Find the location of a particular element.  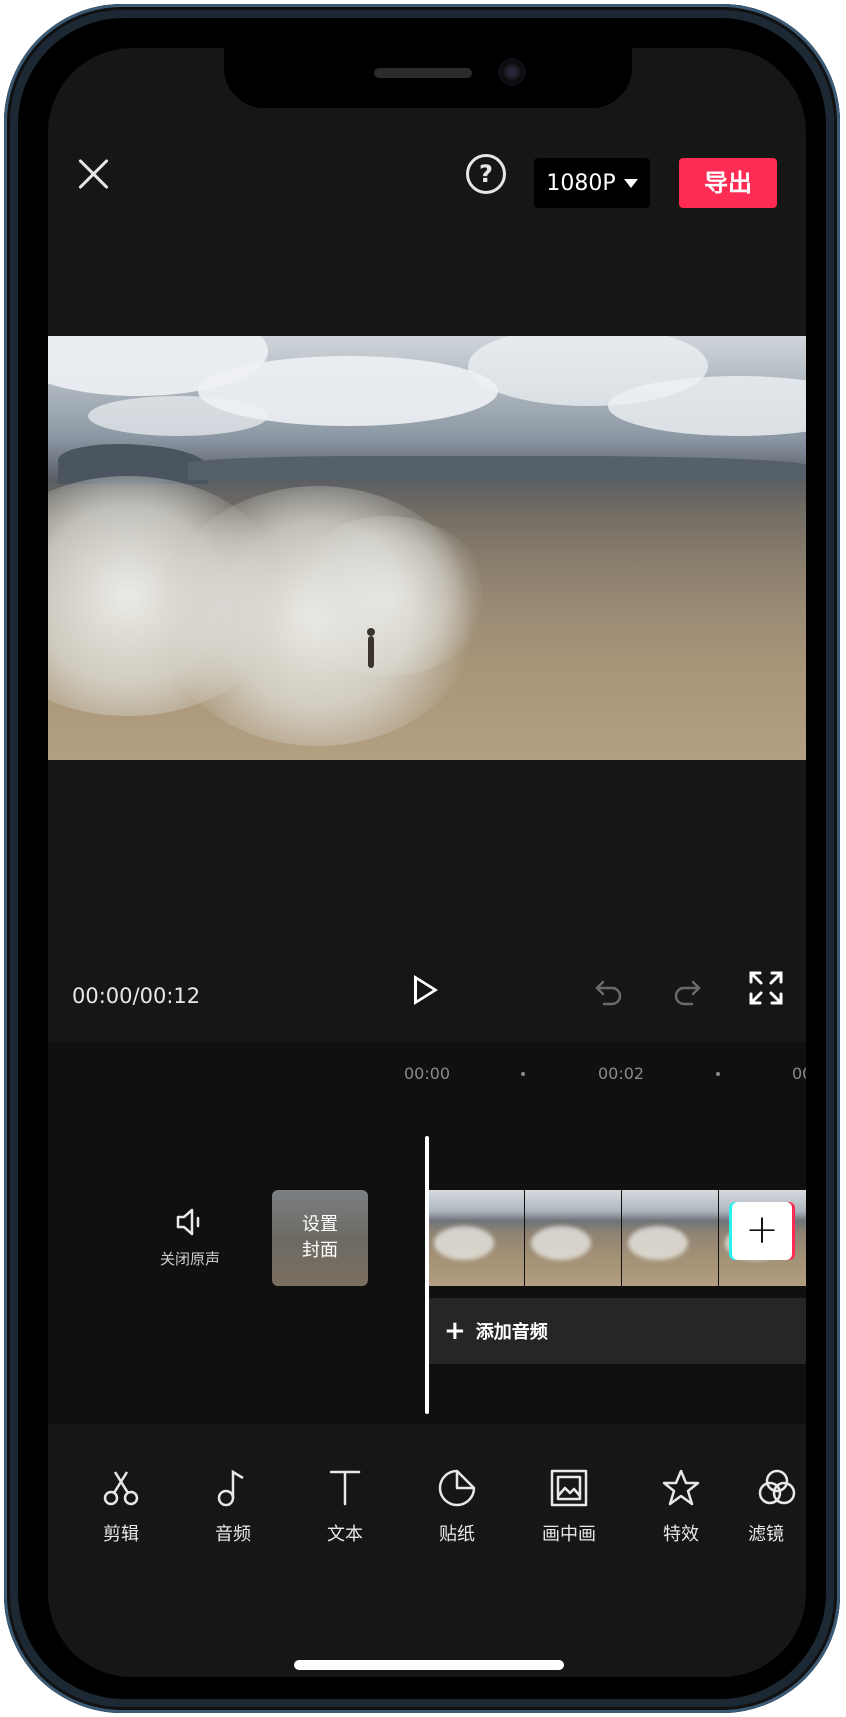

cover-label-line2: 封面 is located at coordinates (320, 1250).